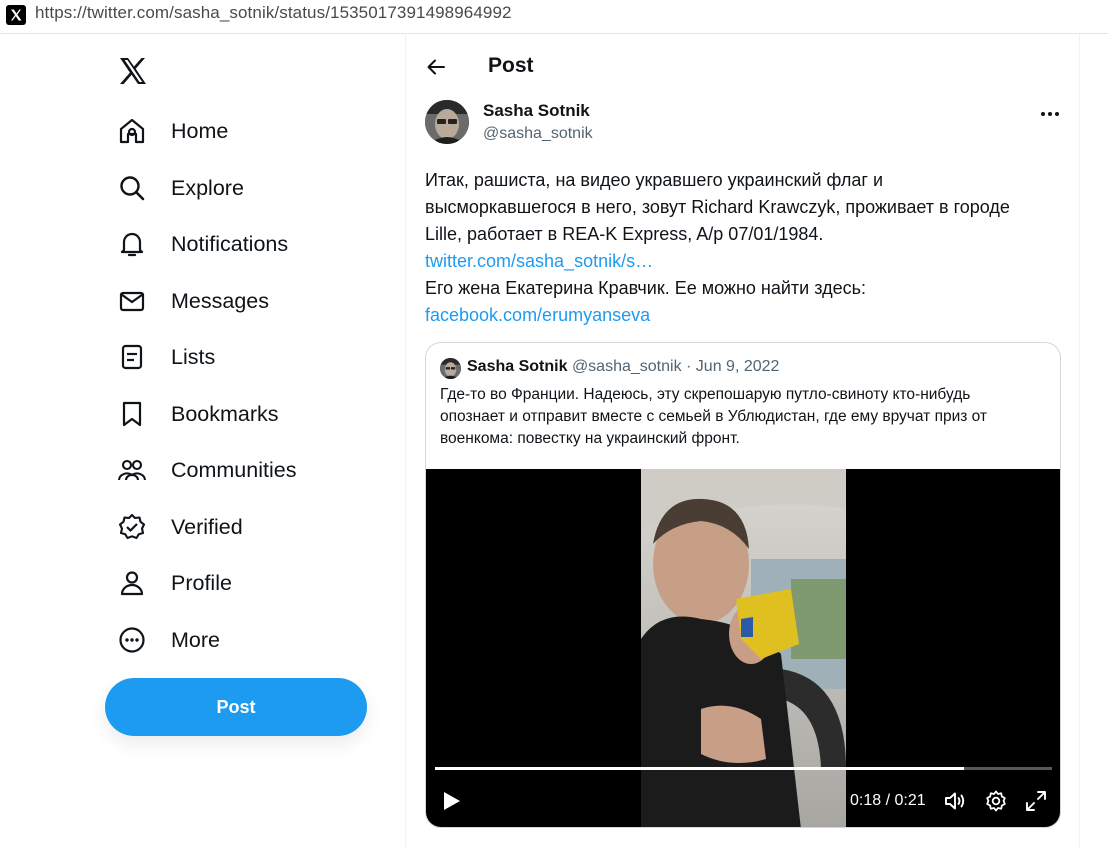 The width and height of the screenshot is (1108, 848). What do you see at coordinates (168, 131) in the screenshot?
I see `sidebar-item-home: Home` at bounding box center [168, 131].